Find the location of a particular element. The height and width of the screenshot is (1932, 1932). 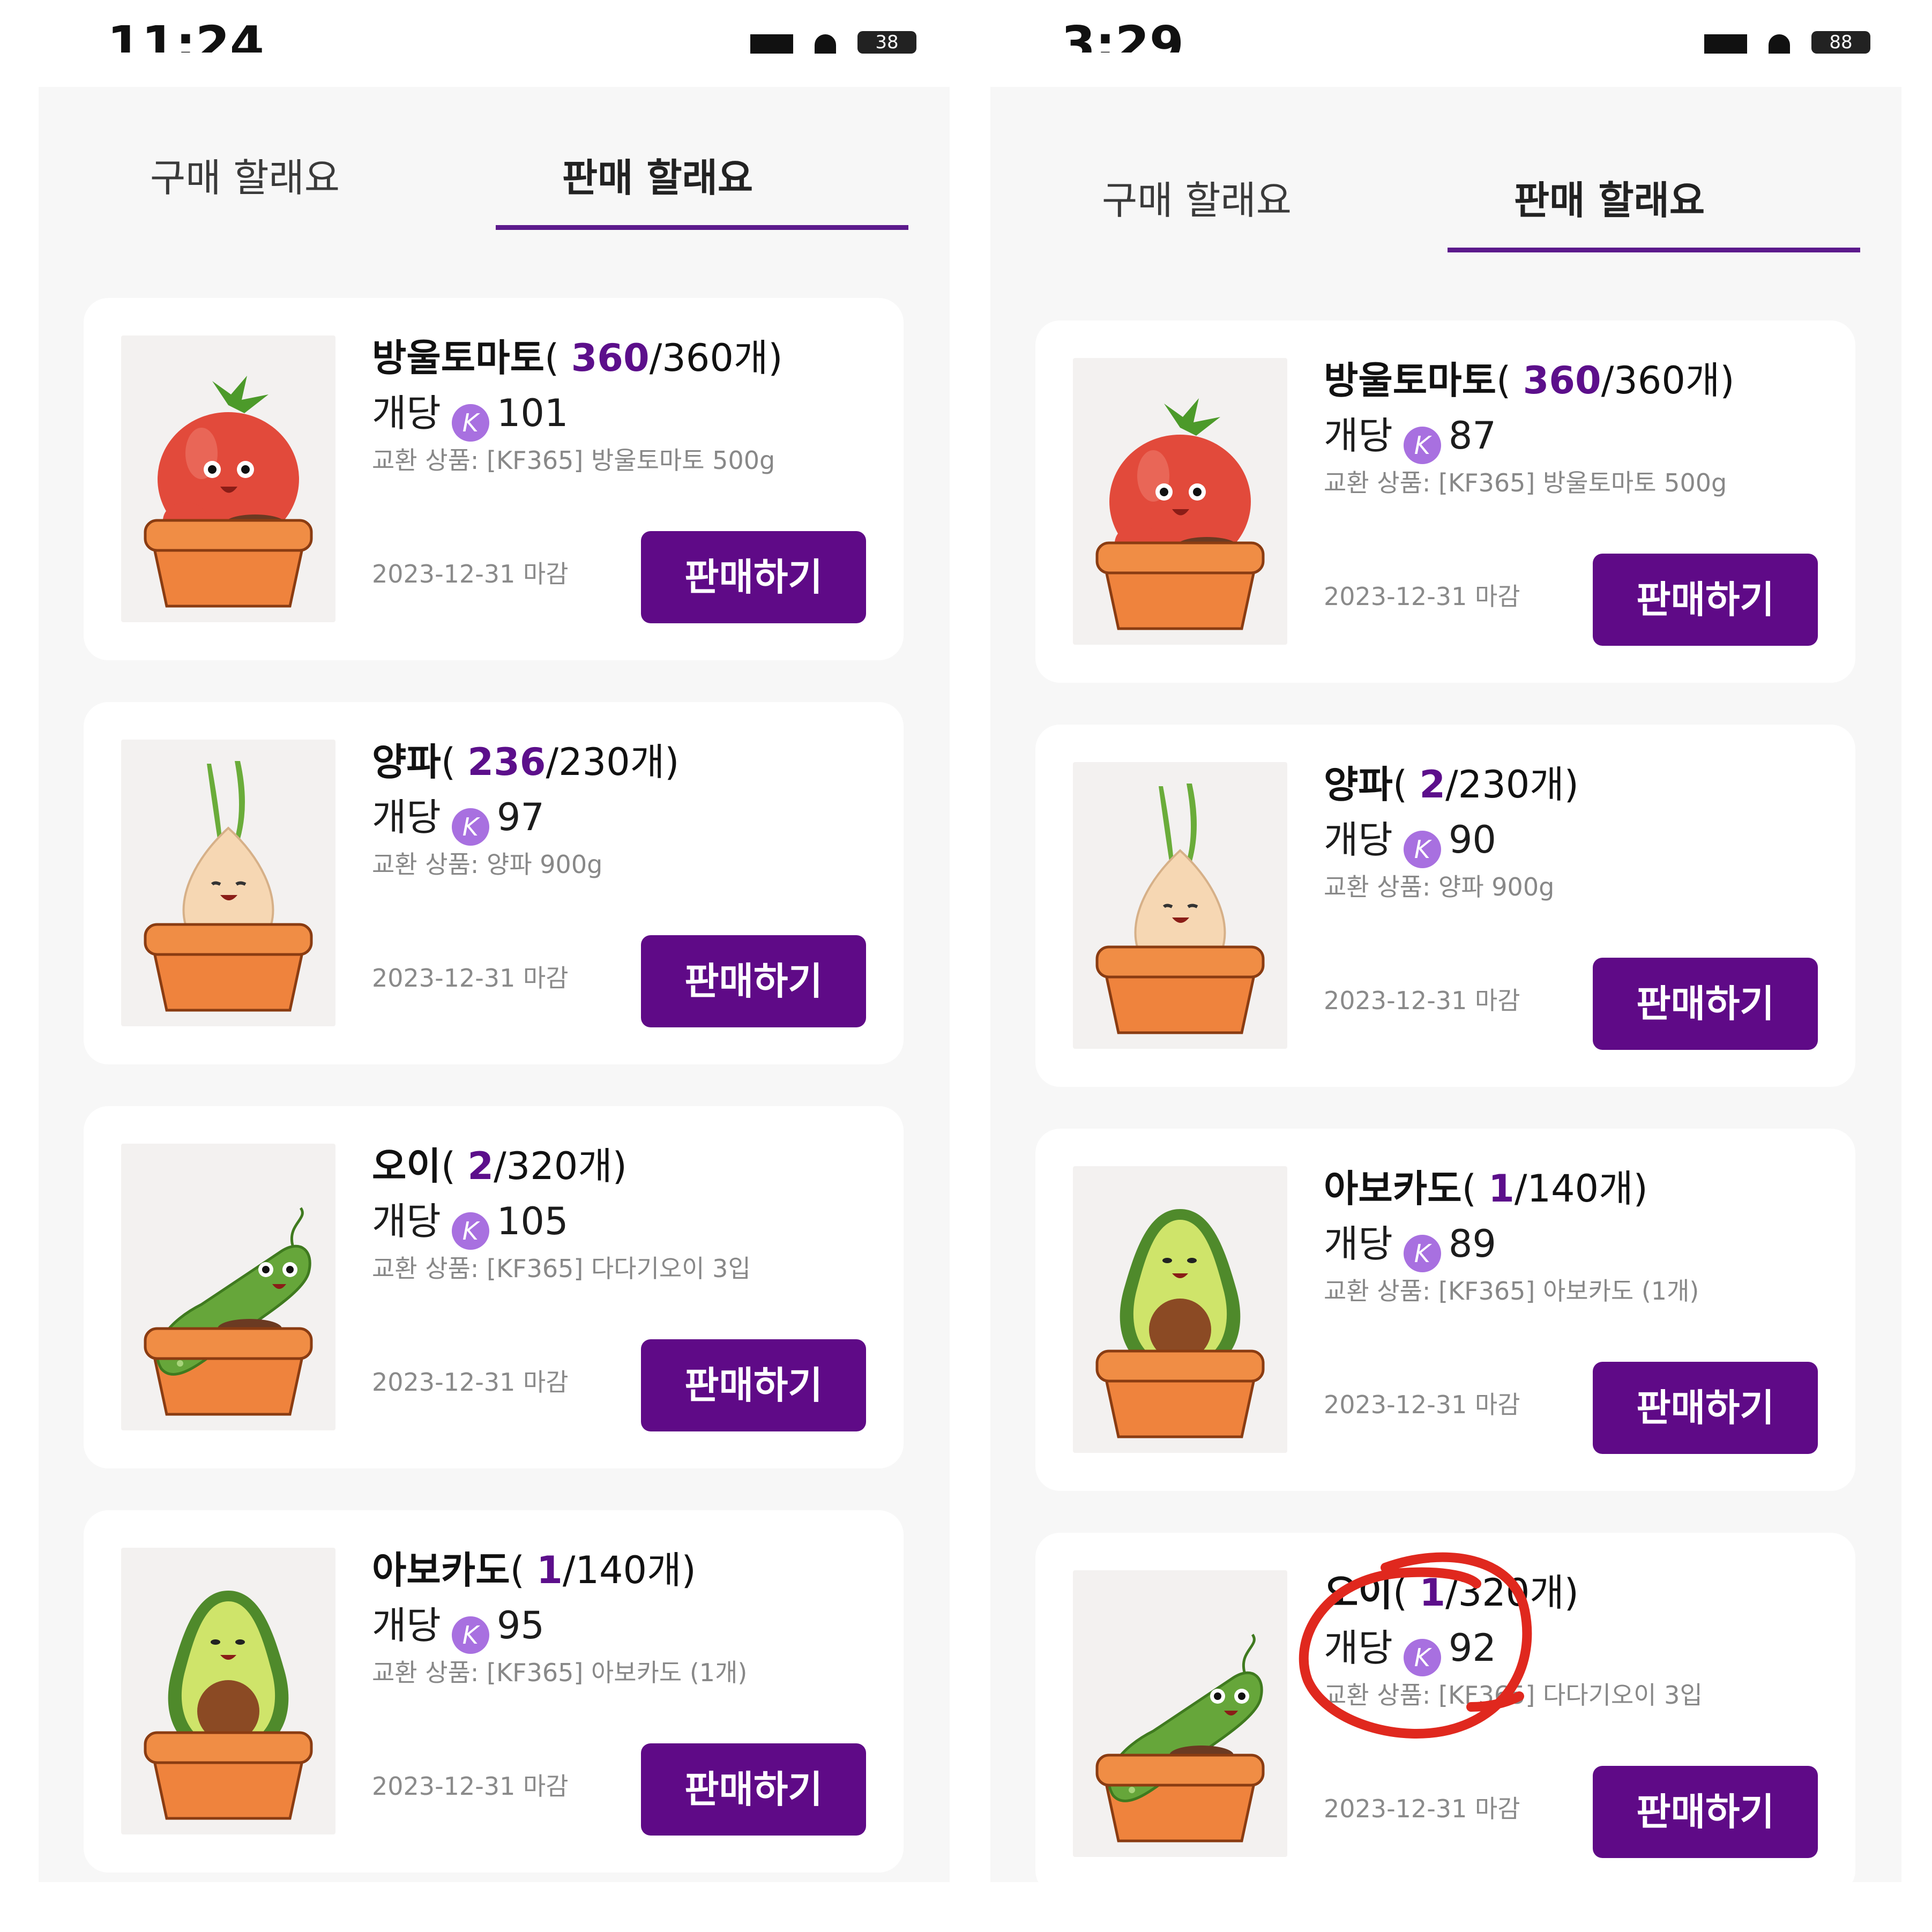

status-icons: 88 is located at coordinates (1792, 37).